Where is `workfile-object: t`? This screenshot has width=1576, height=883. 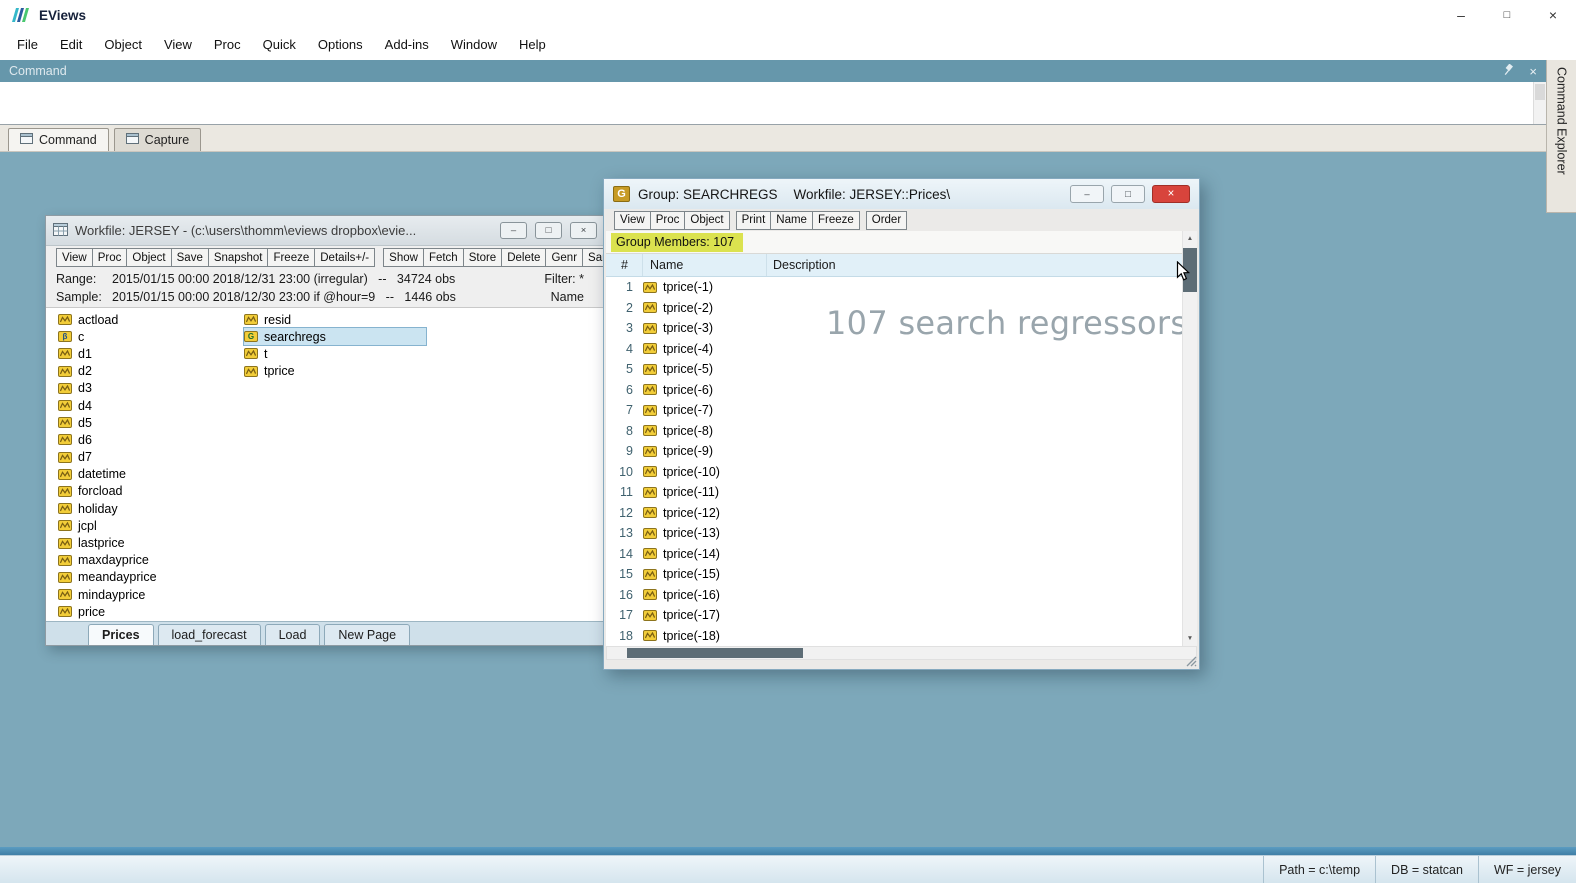
workfile-object: t is located at coordinates (424, 353).